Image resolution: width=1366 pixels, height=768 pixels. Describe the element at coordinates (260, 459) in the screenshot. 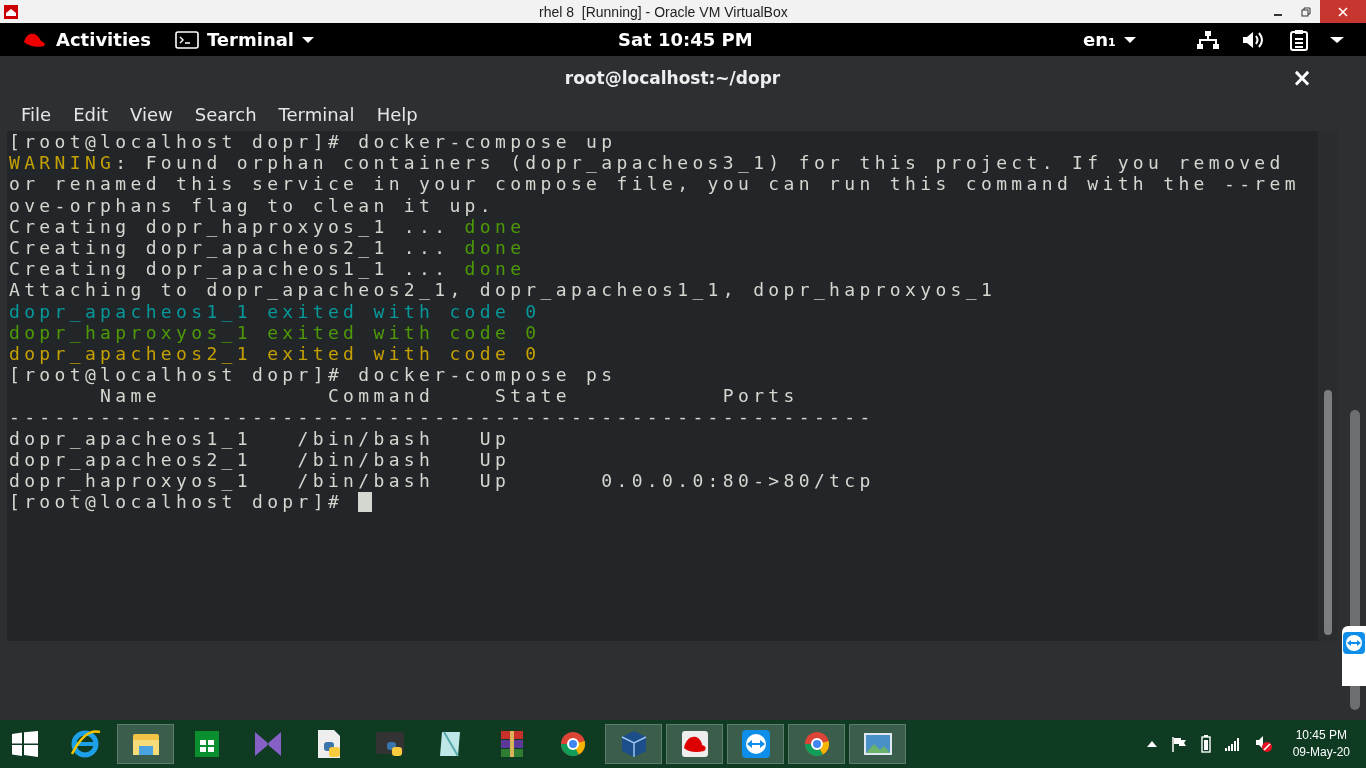

I see `terminal-text: dopr_apacheos2_1 /bin/bash Up` at that location.